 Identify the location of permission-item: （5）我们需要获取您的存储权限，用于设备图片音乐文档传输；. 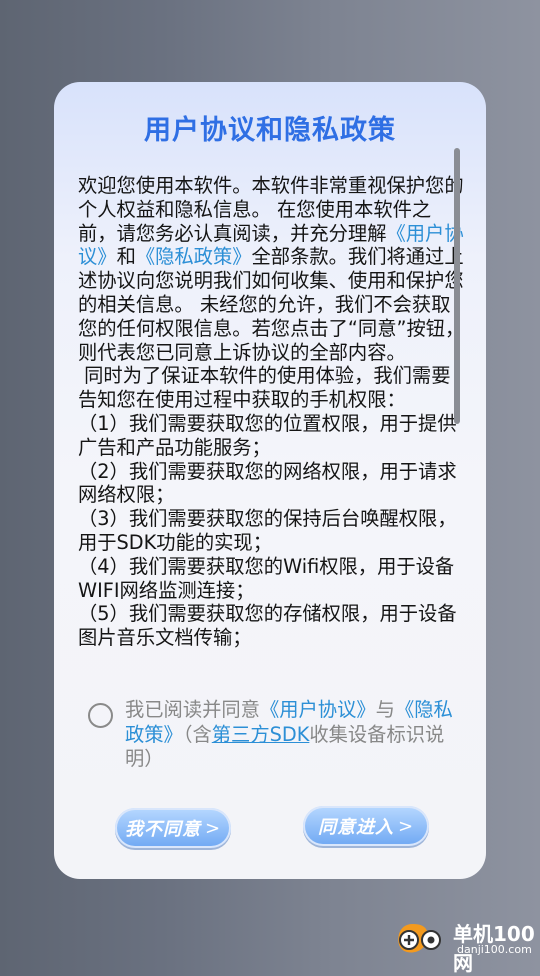
(267, 626).